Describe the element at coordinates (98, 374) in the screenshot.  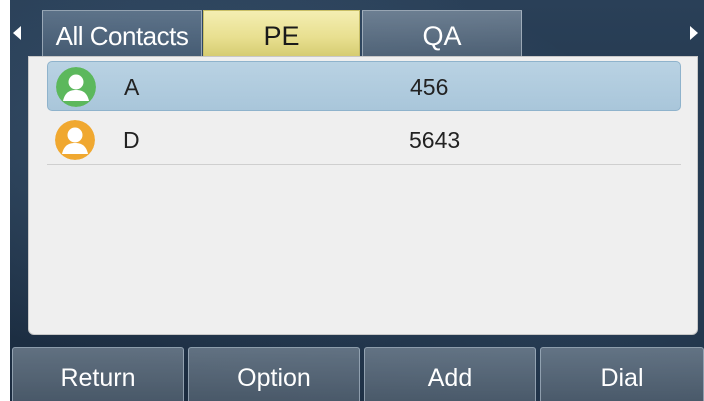
I see `return-button: Return` at that location.